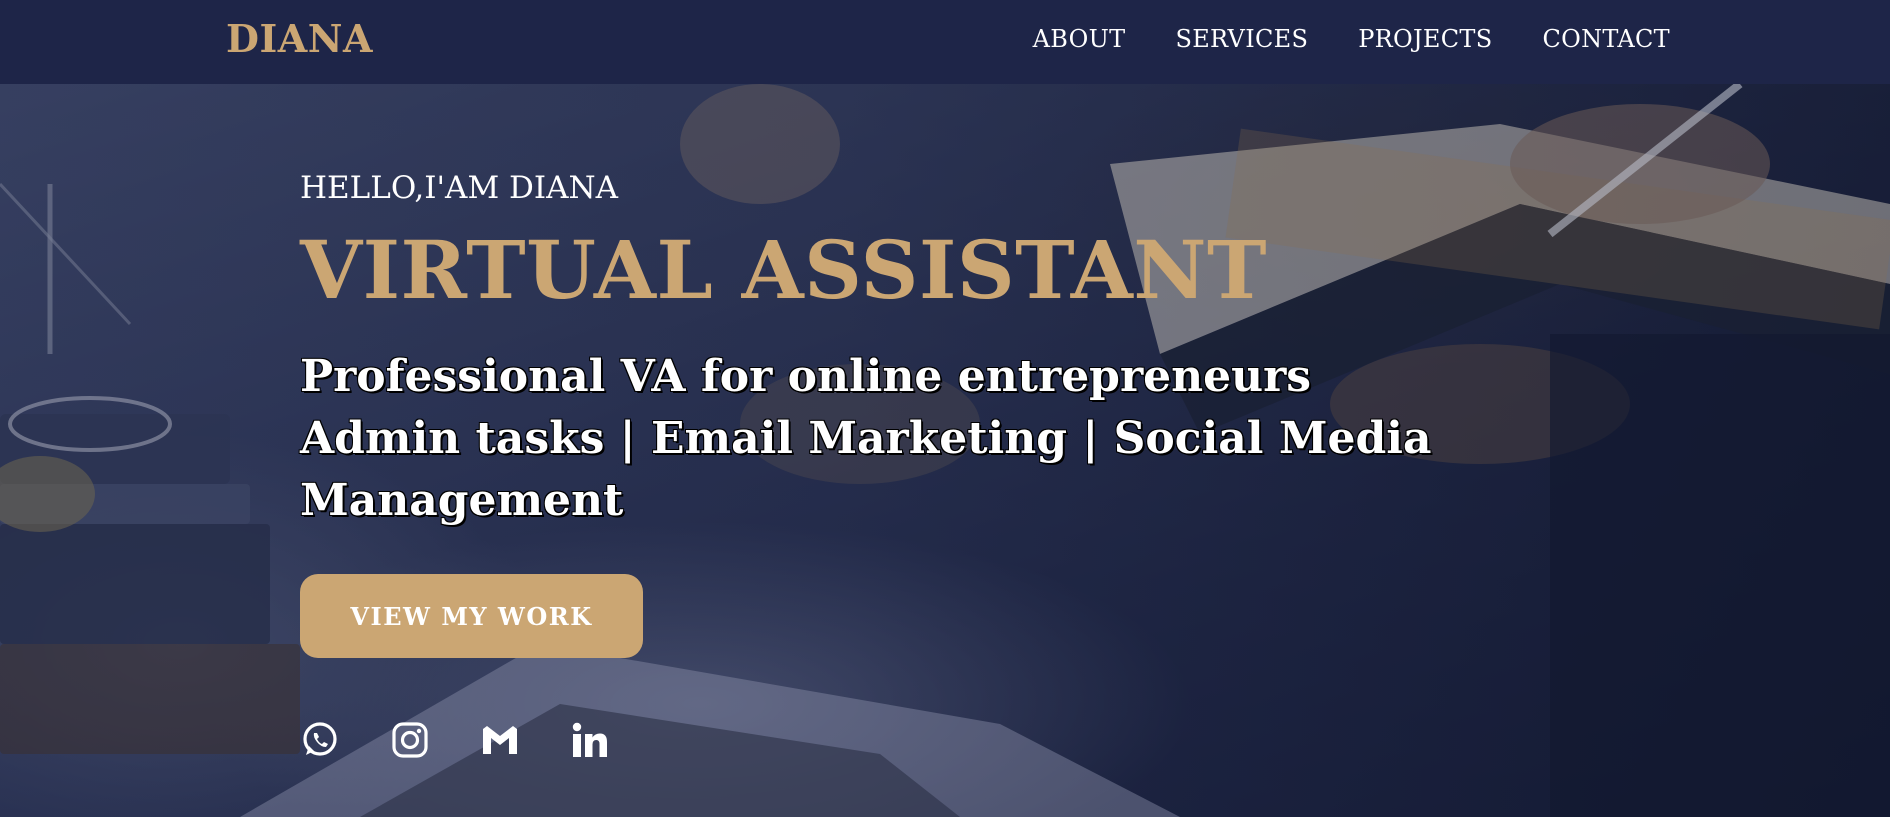 This screenshot has width=1890, height=817. Describe the element at coordinates (1606, 39) in the screenshot. I see `nav-link-contact: CONTACT` at that location.